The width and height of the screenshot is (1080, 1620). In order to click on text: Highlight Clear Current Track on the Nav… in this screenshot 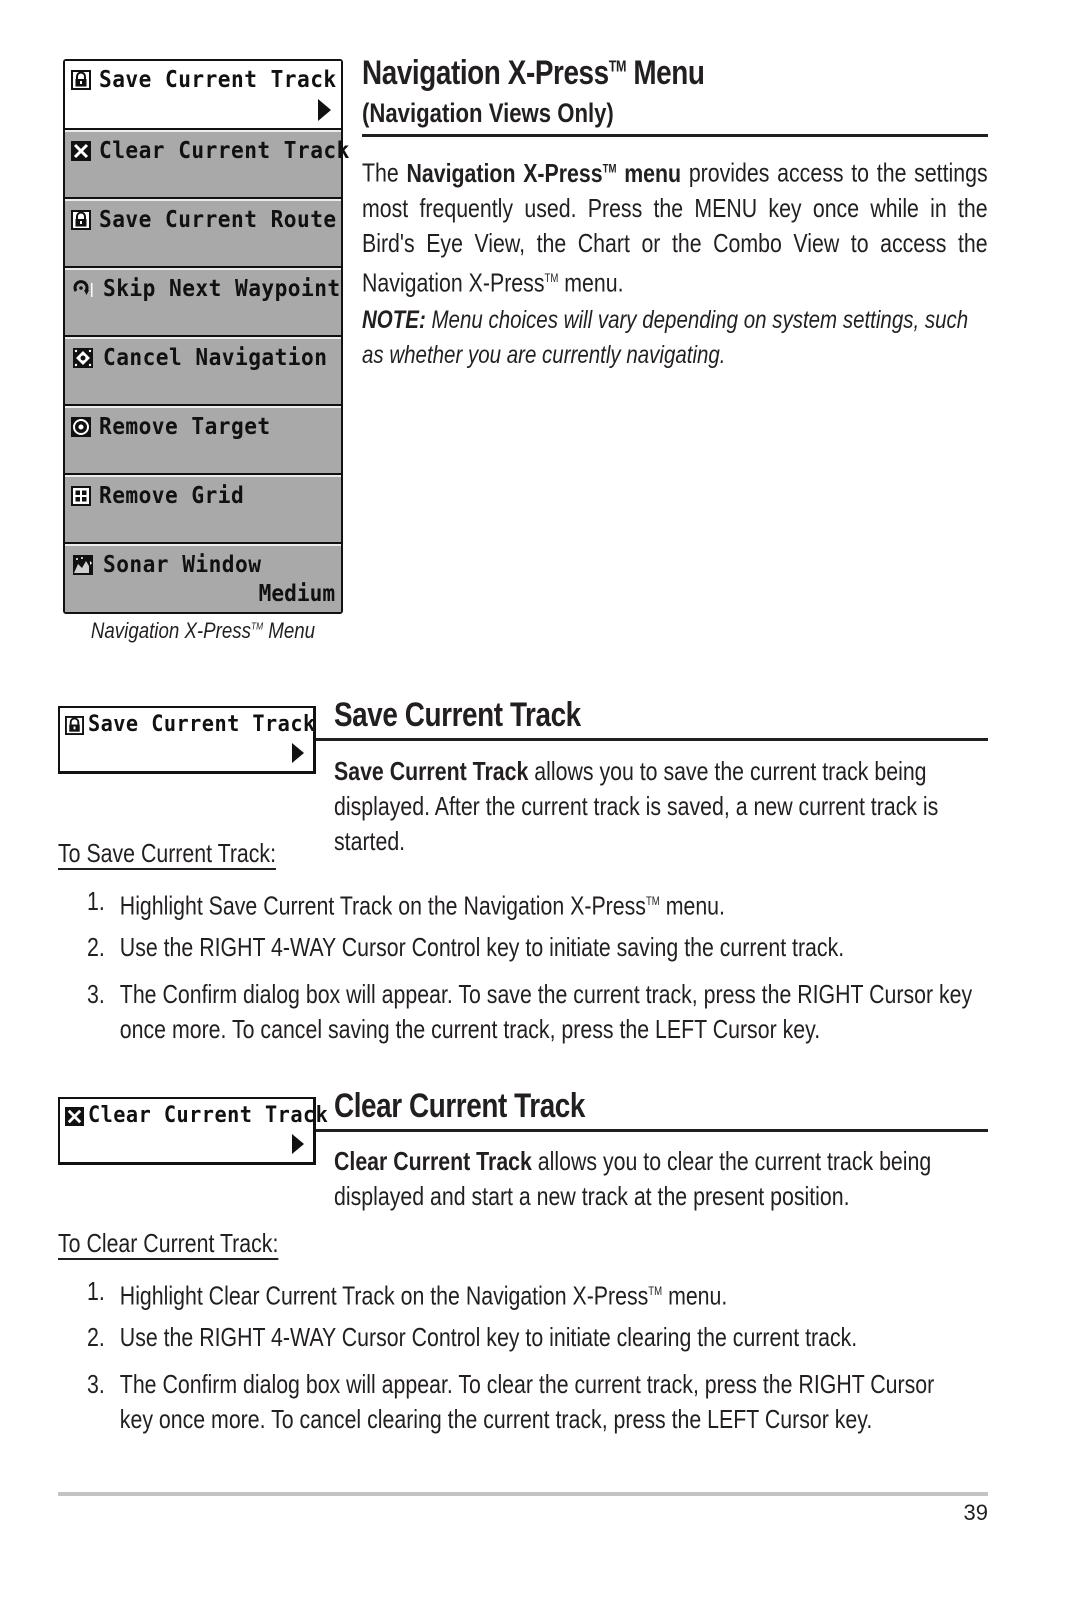, I will do `click(384, 1295)`.